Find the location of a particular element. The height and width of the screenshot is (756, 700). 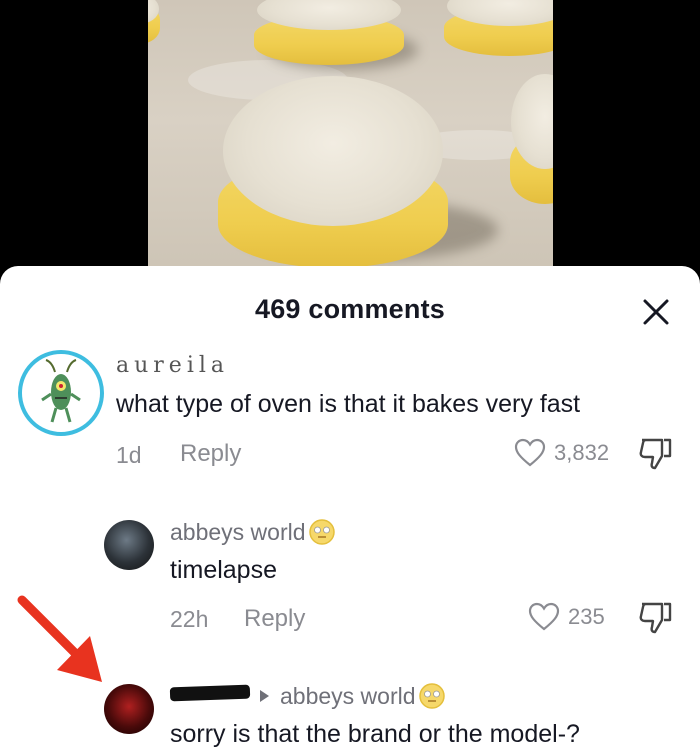

comment-text: timelapse is located at coordinates (223, 570).